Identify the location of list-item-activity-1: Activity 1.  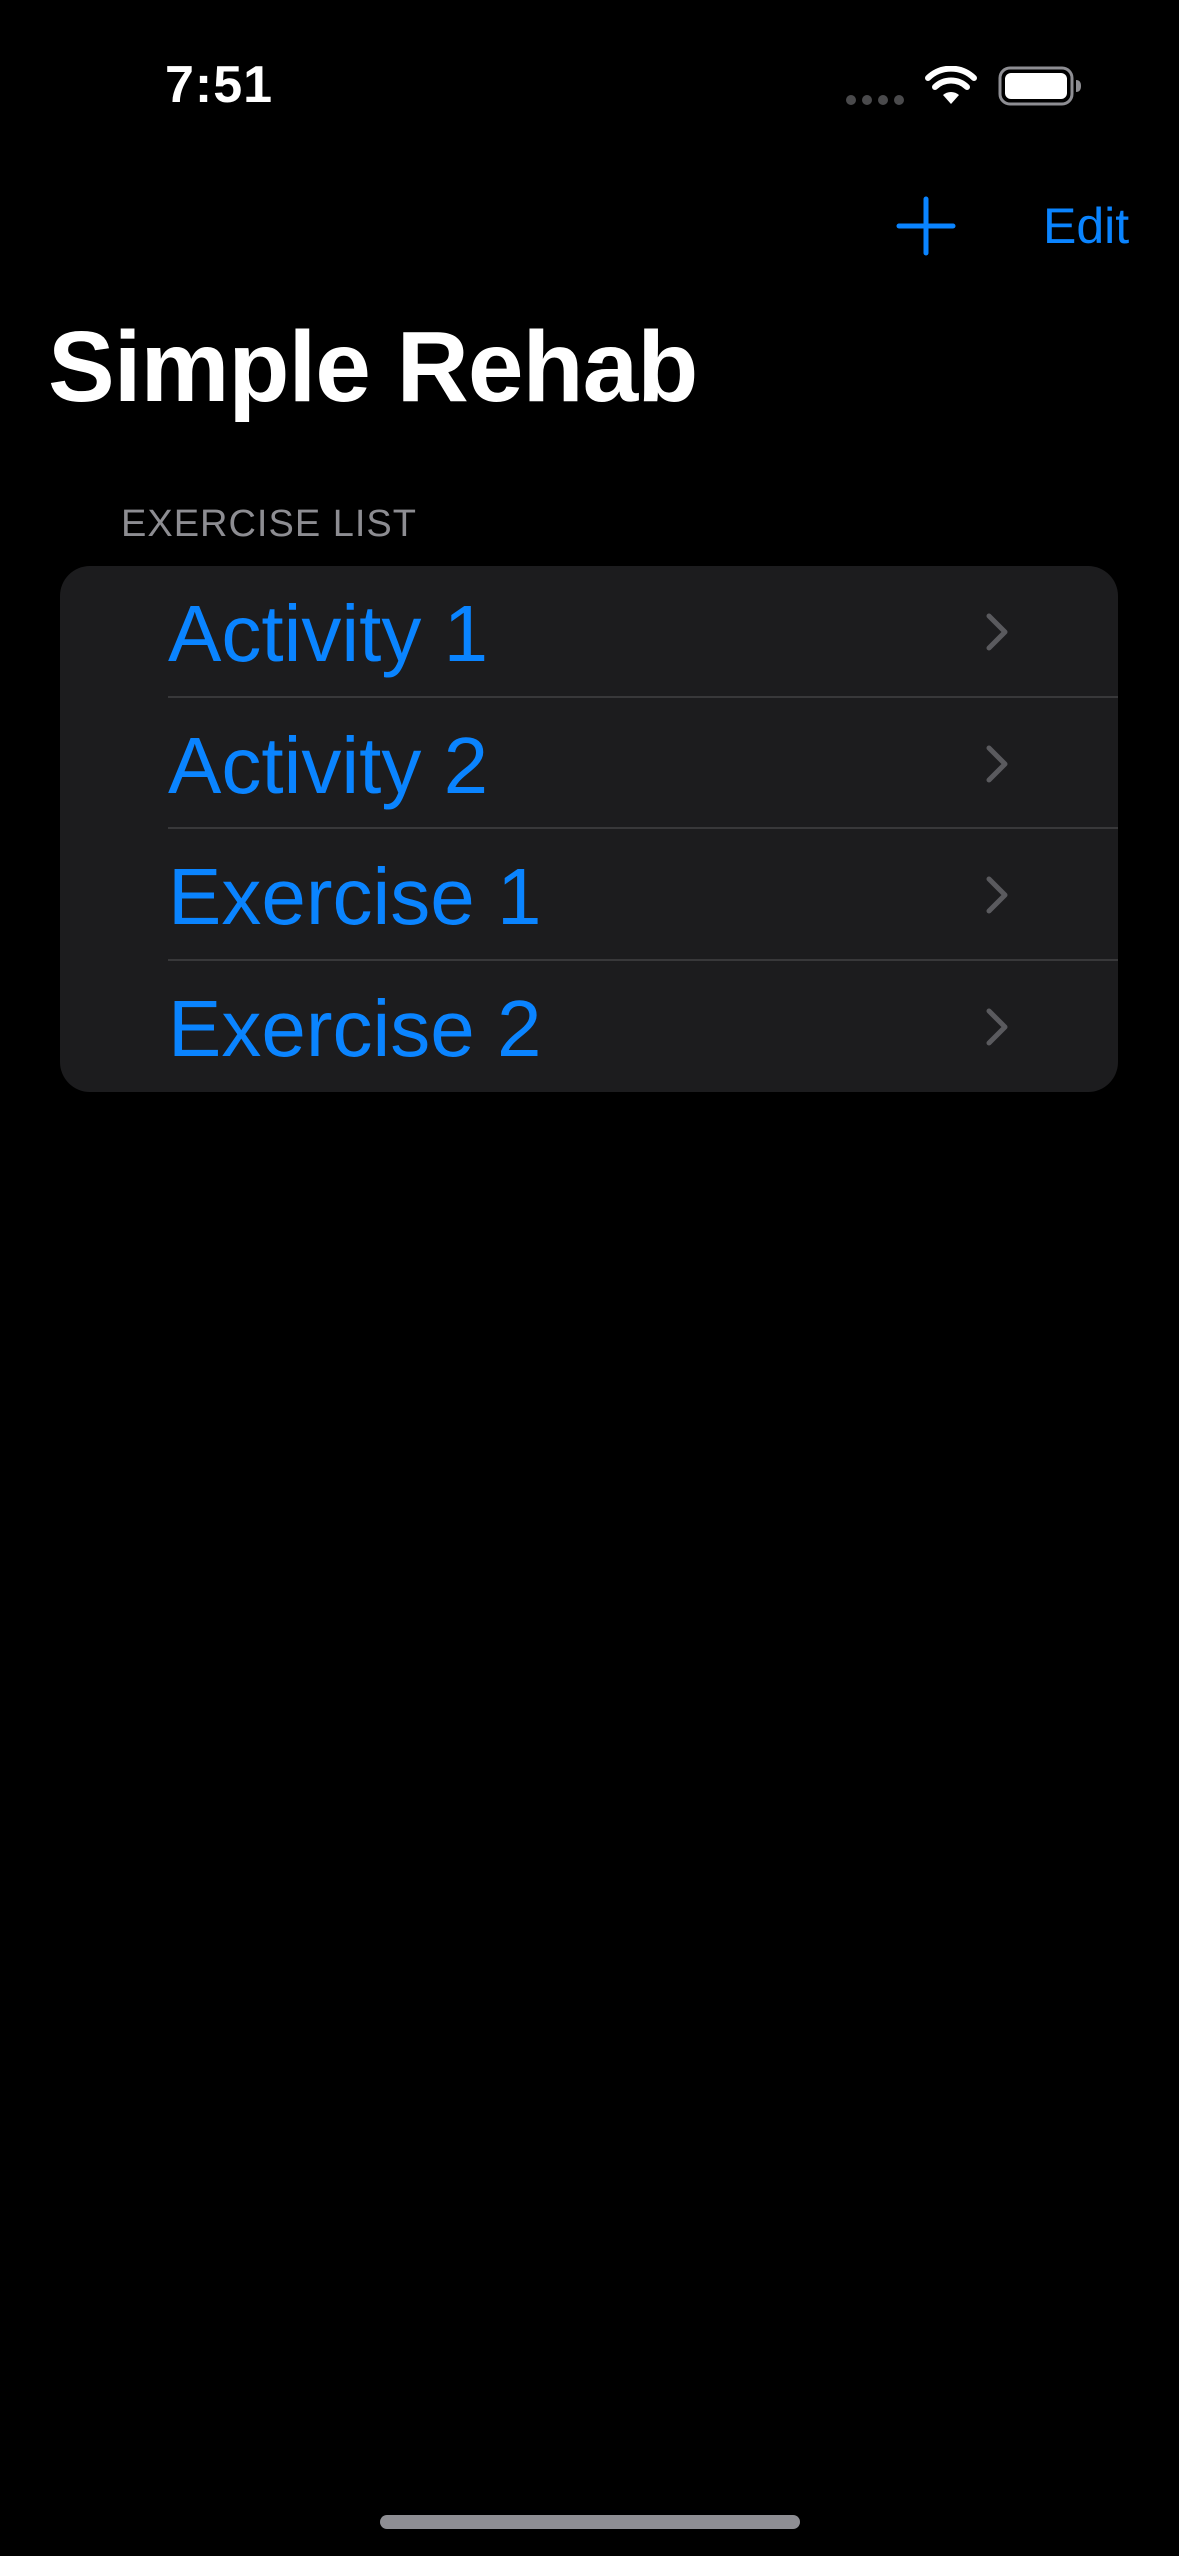
(589, 632).